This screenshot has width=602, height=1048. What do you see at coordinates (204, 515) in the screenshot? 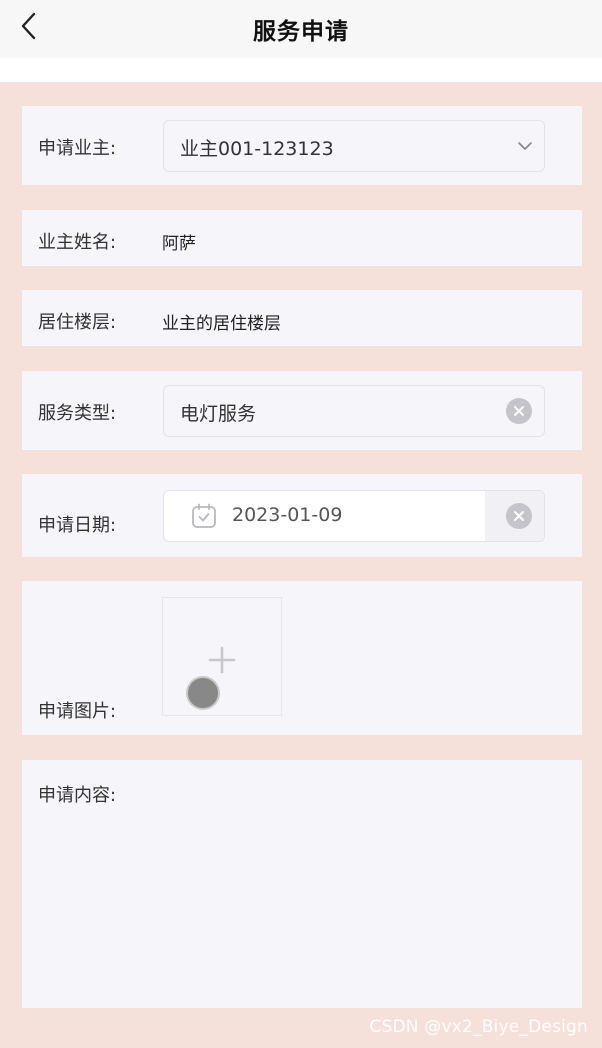
I see `calendar-icon` at bounding box center [204, 515].